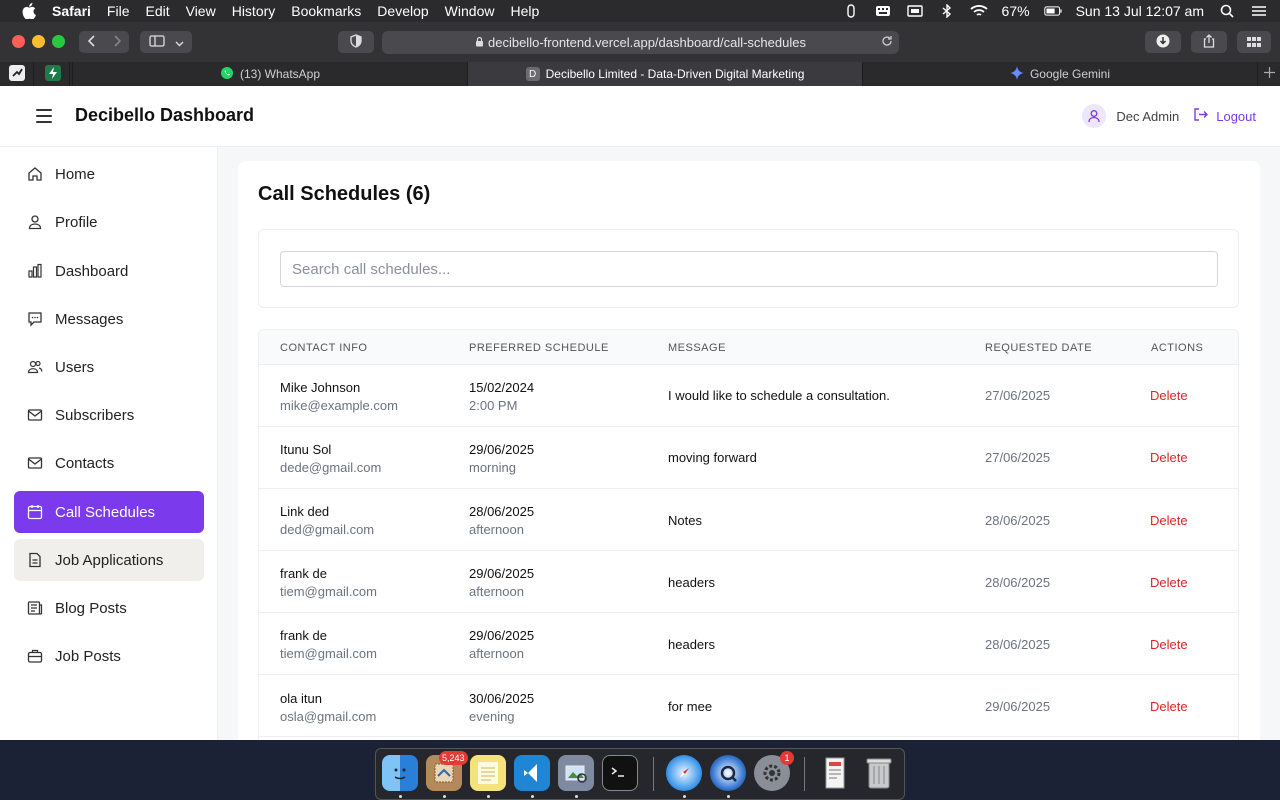  What do you see at coordinates (685, 520) in the screenshot?
I see `message-text: Notes` at bounding box center [685, 520].